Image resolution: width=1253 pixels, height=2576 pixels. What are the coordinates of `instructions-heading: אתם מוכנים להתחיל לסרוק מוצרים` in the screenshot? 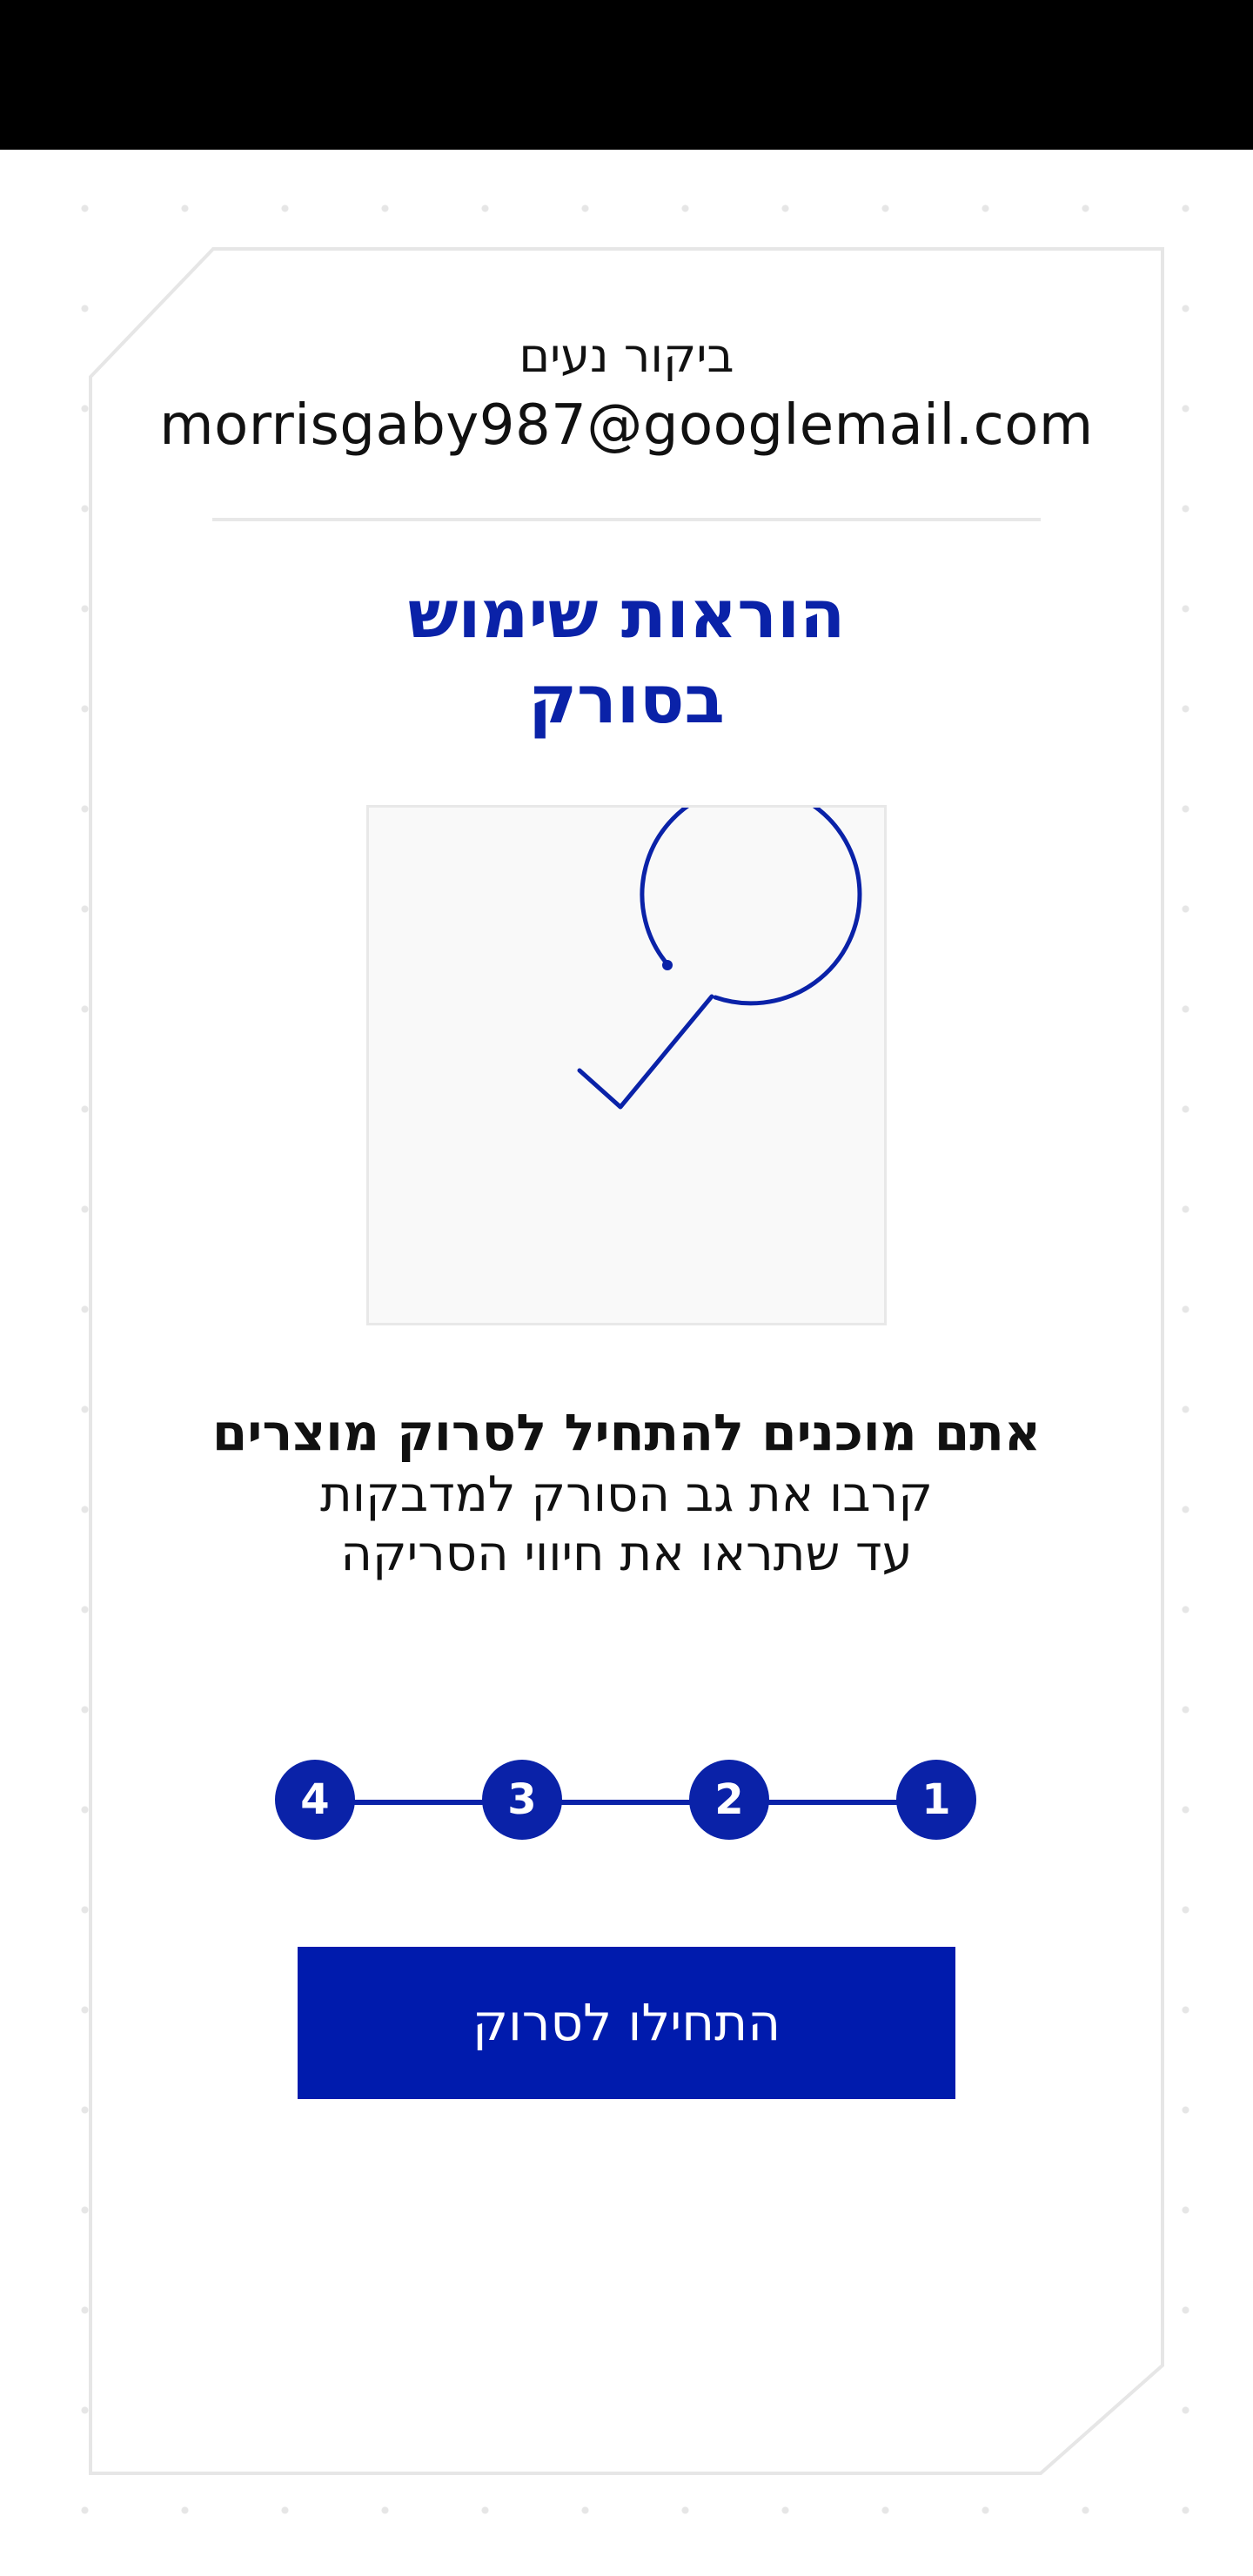 It's located at (626, 1432).